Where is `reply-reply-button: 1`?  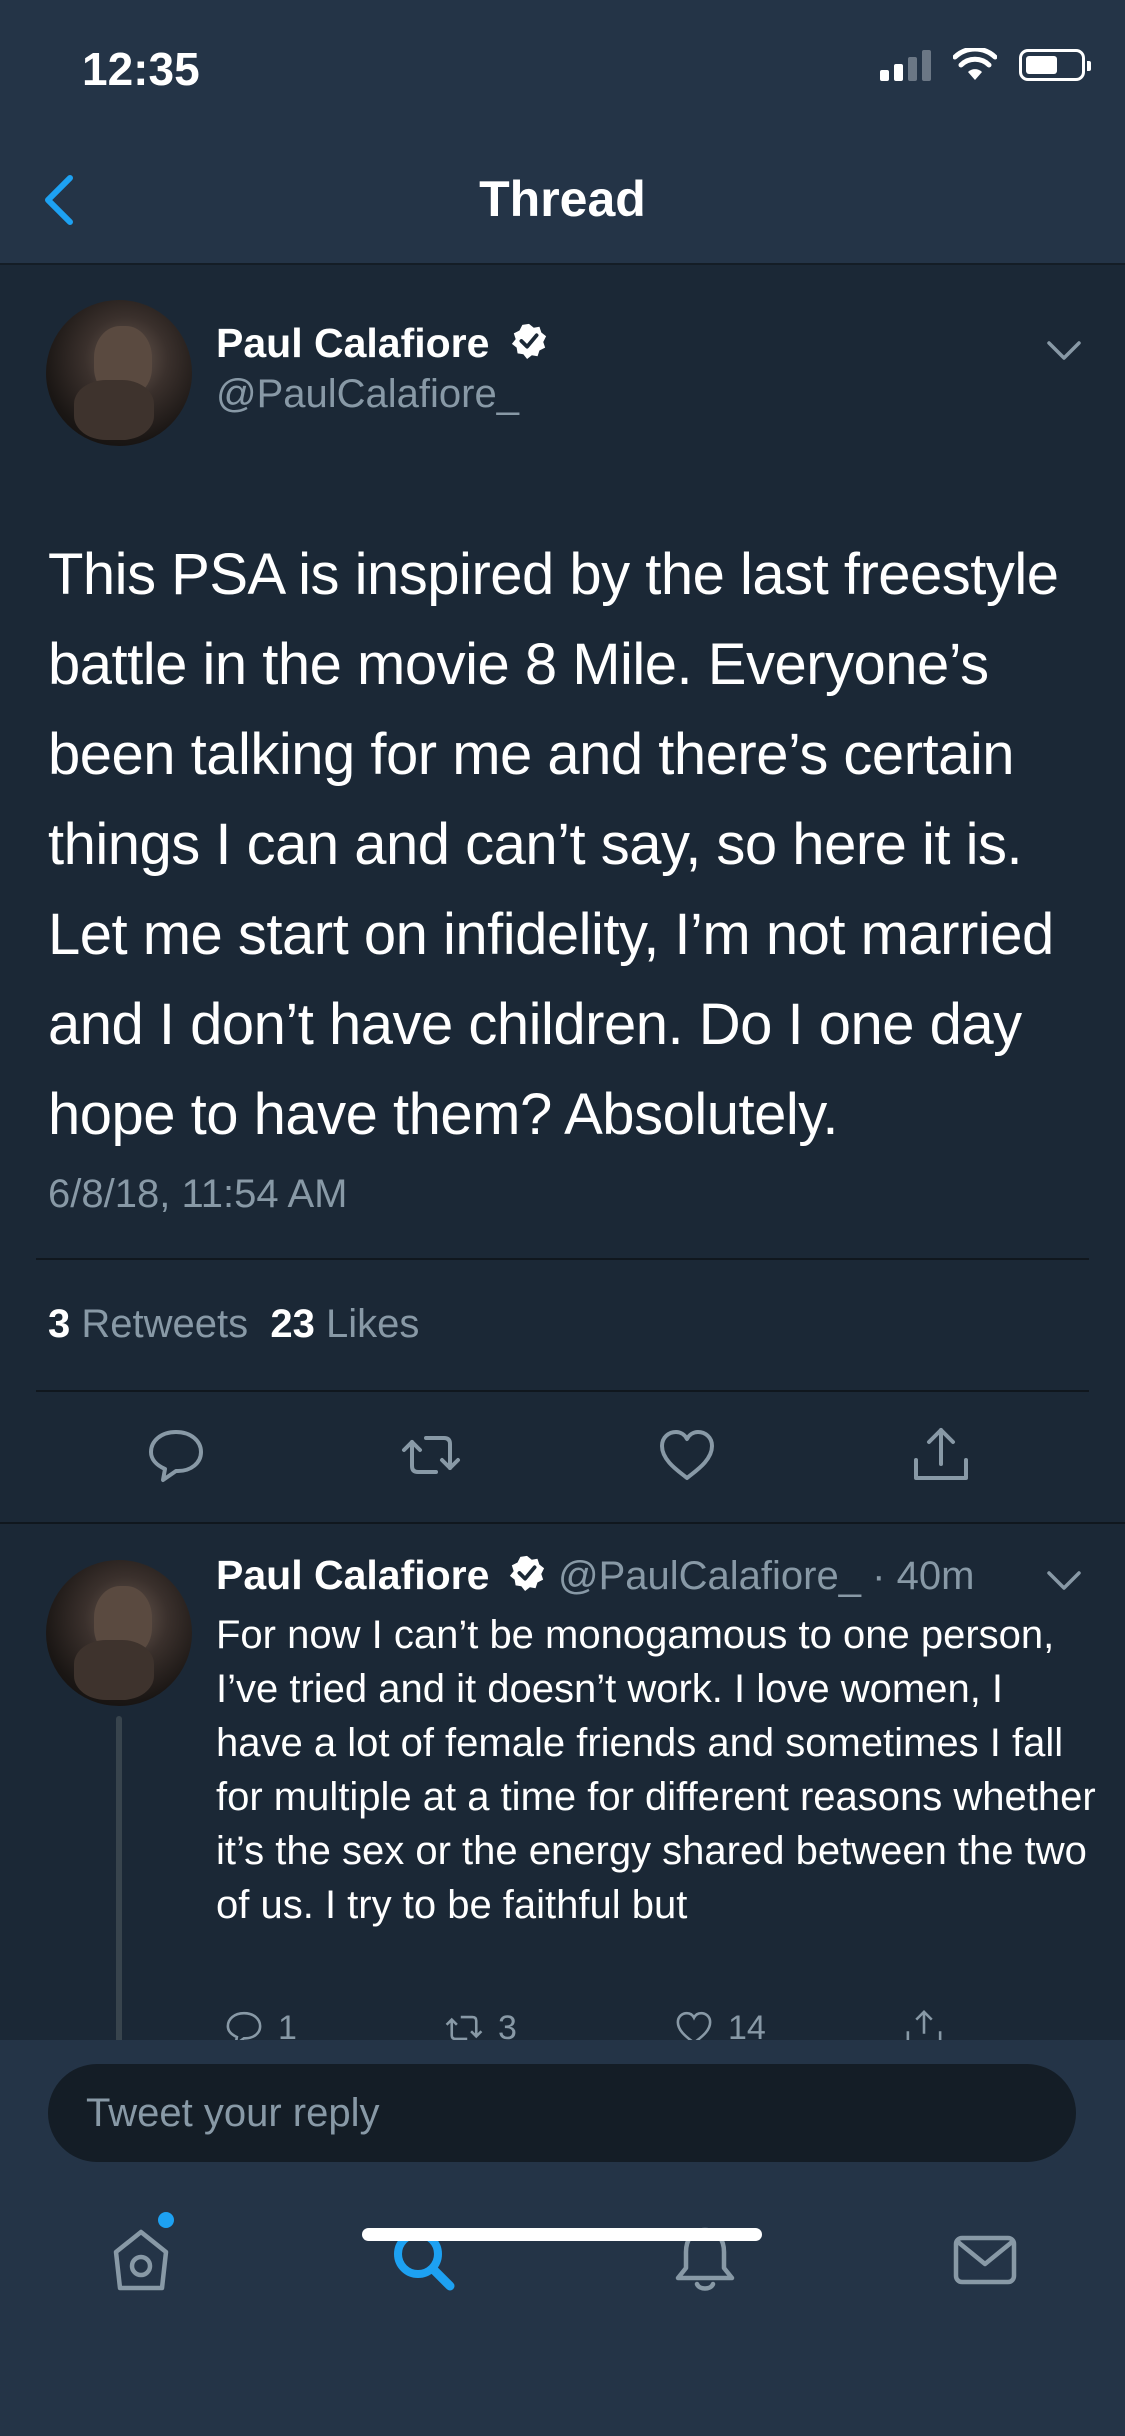
reply-reply-button: 1 is located at coordinates (259, 2024).